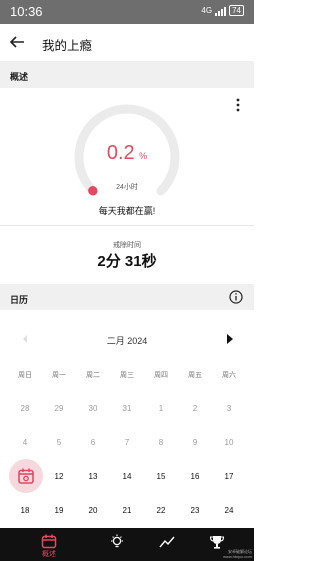 The image size is (320, 561). I want to click on weekday-label: 周二, so click(93, 375).